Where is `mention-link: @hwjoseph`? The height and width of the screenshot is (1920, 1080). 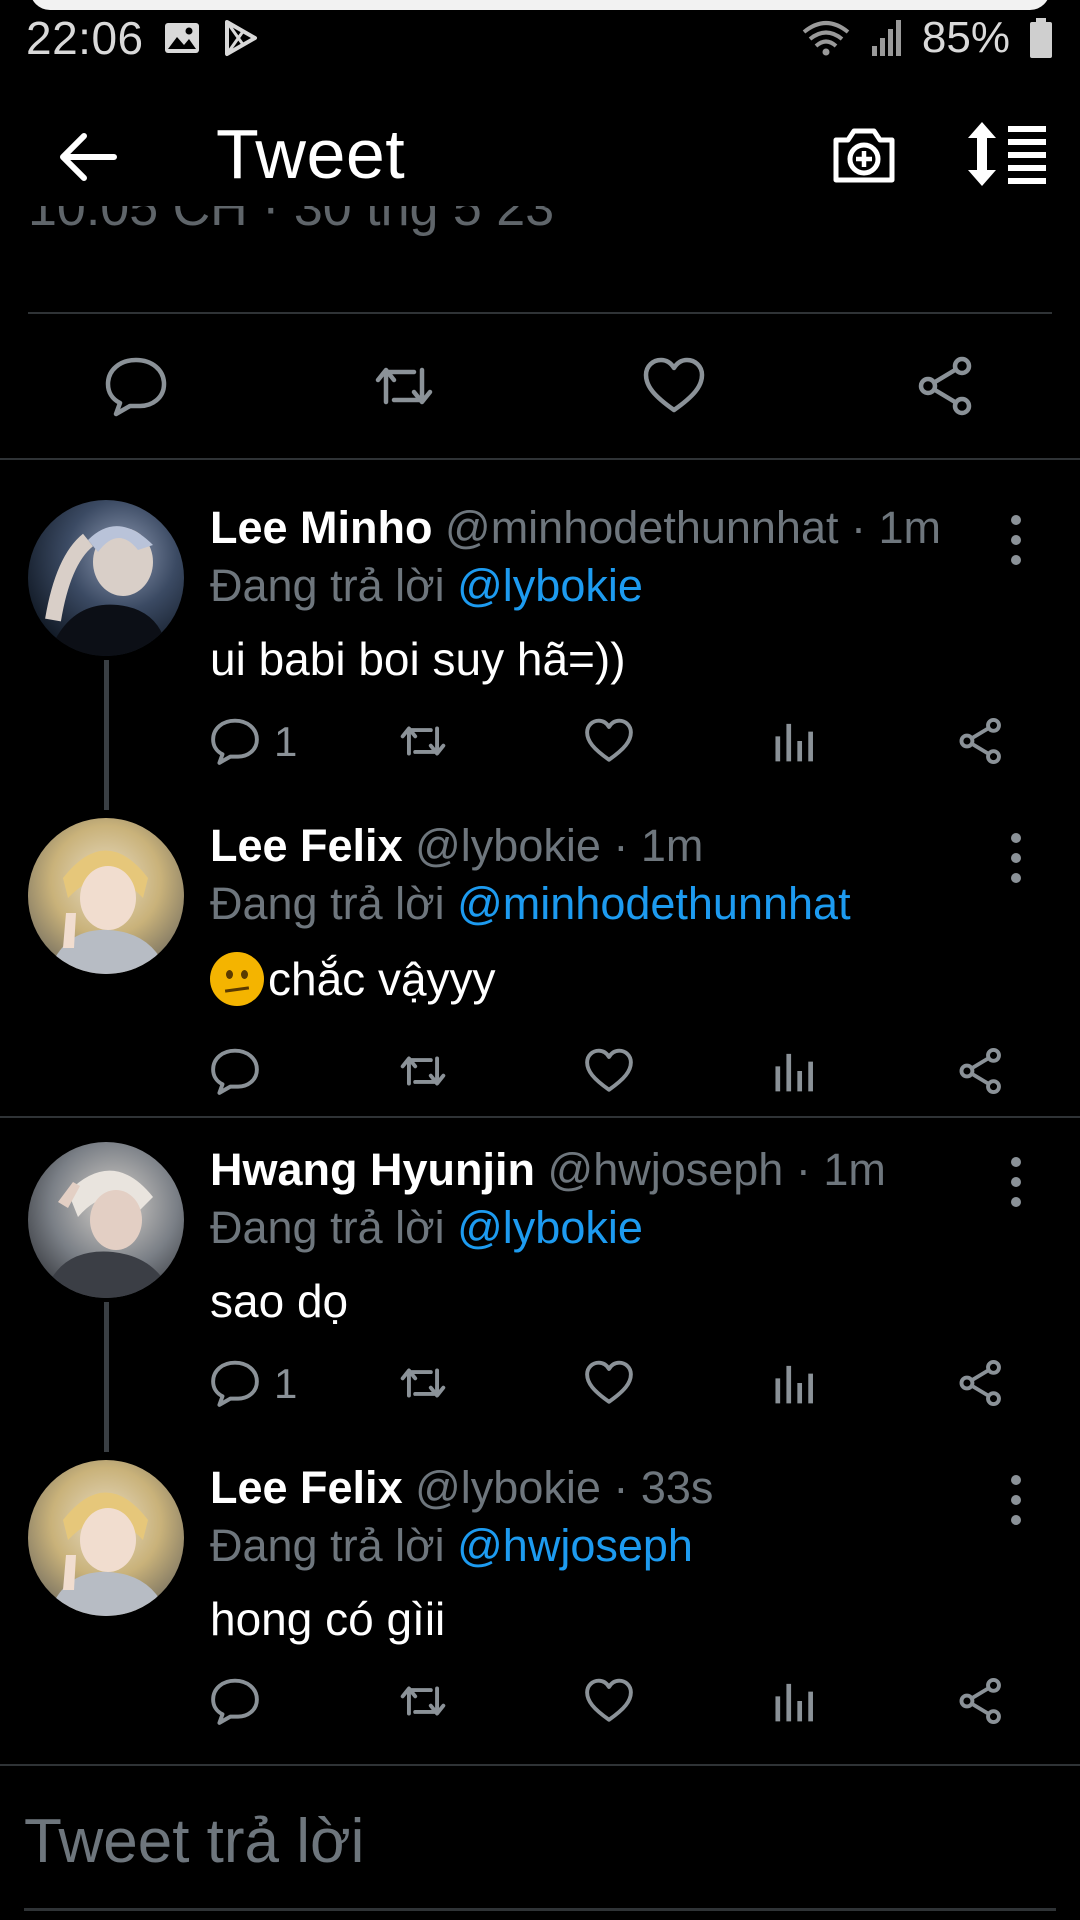 mention-link: @hwjoseph is located at coordinates (575, 1545).